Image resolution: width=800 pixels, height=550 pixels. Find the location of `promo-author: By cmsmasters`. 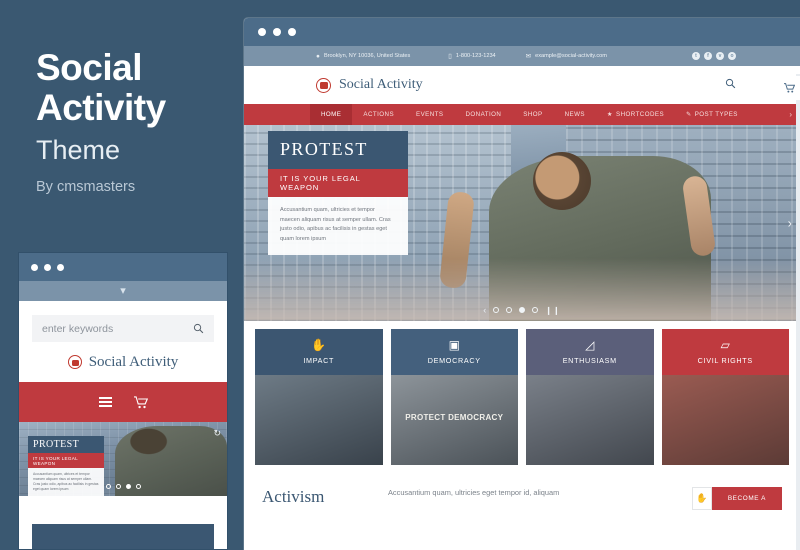

promo-author: By cmsmasters is located at coordinates (86, 187).